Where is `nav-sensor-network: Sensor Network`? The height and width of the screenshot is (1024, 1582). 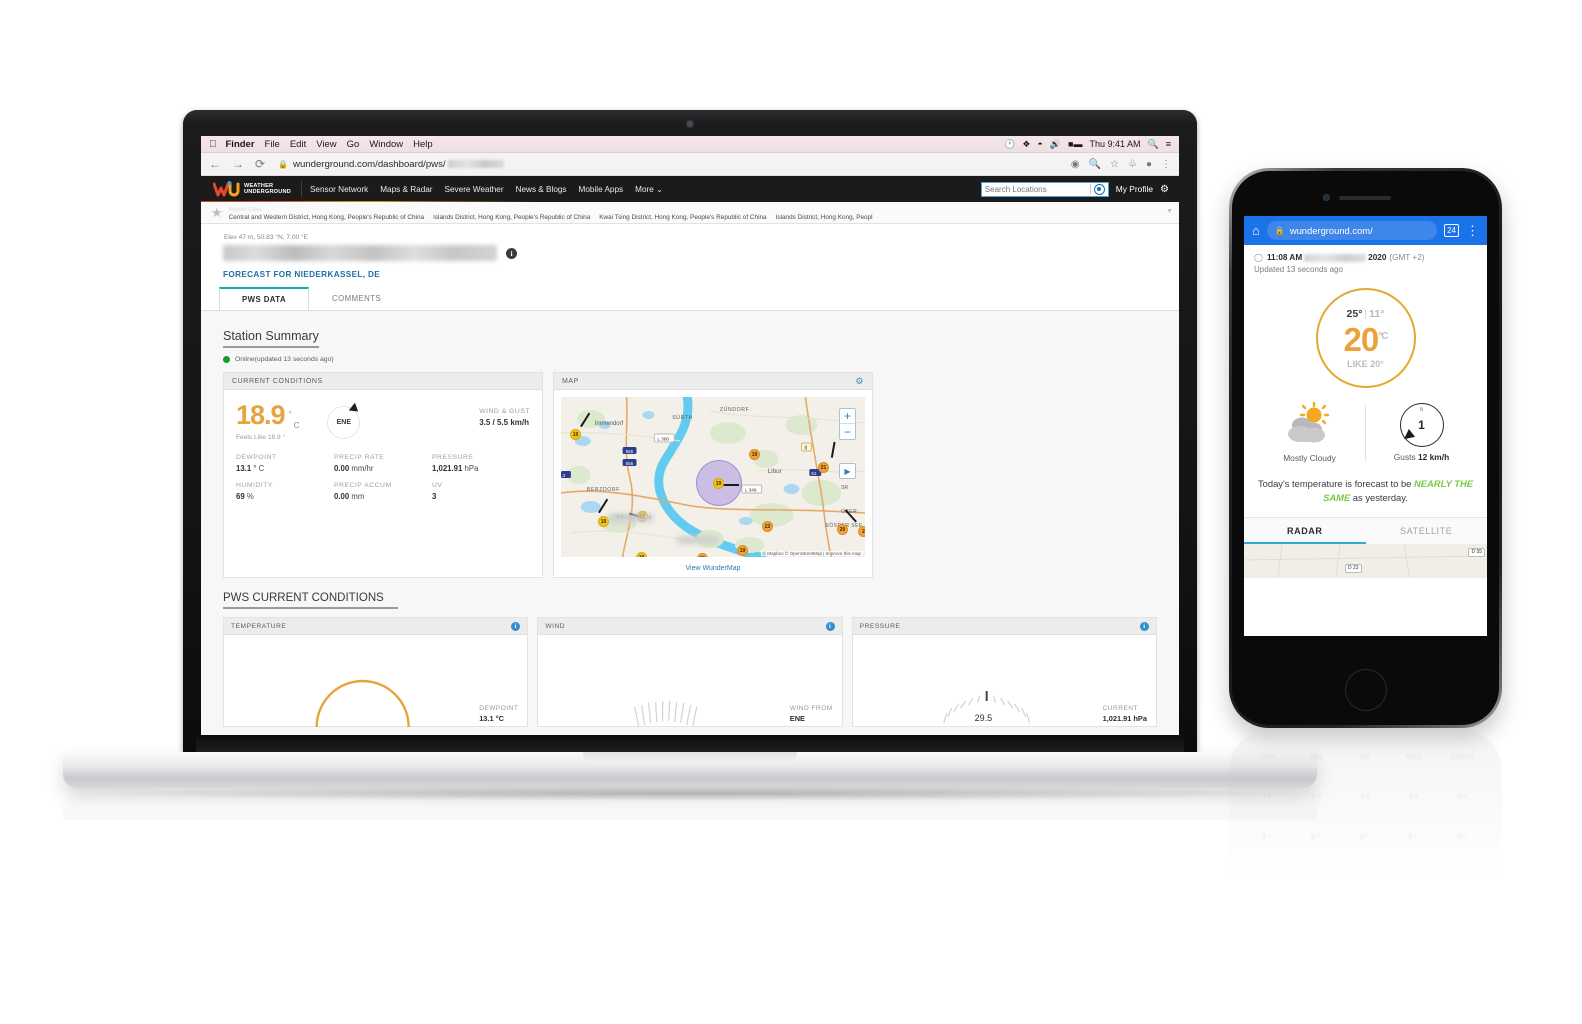
nav-sensor-network: Sensor Network is located at coordinates (339, 189).